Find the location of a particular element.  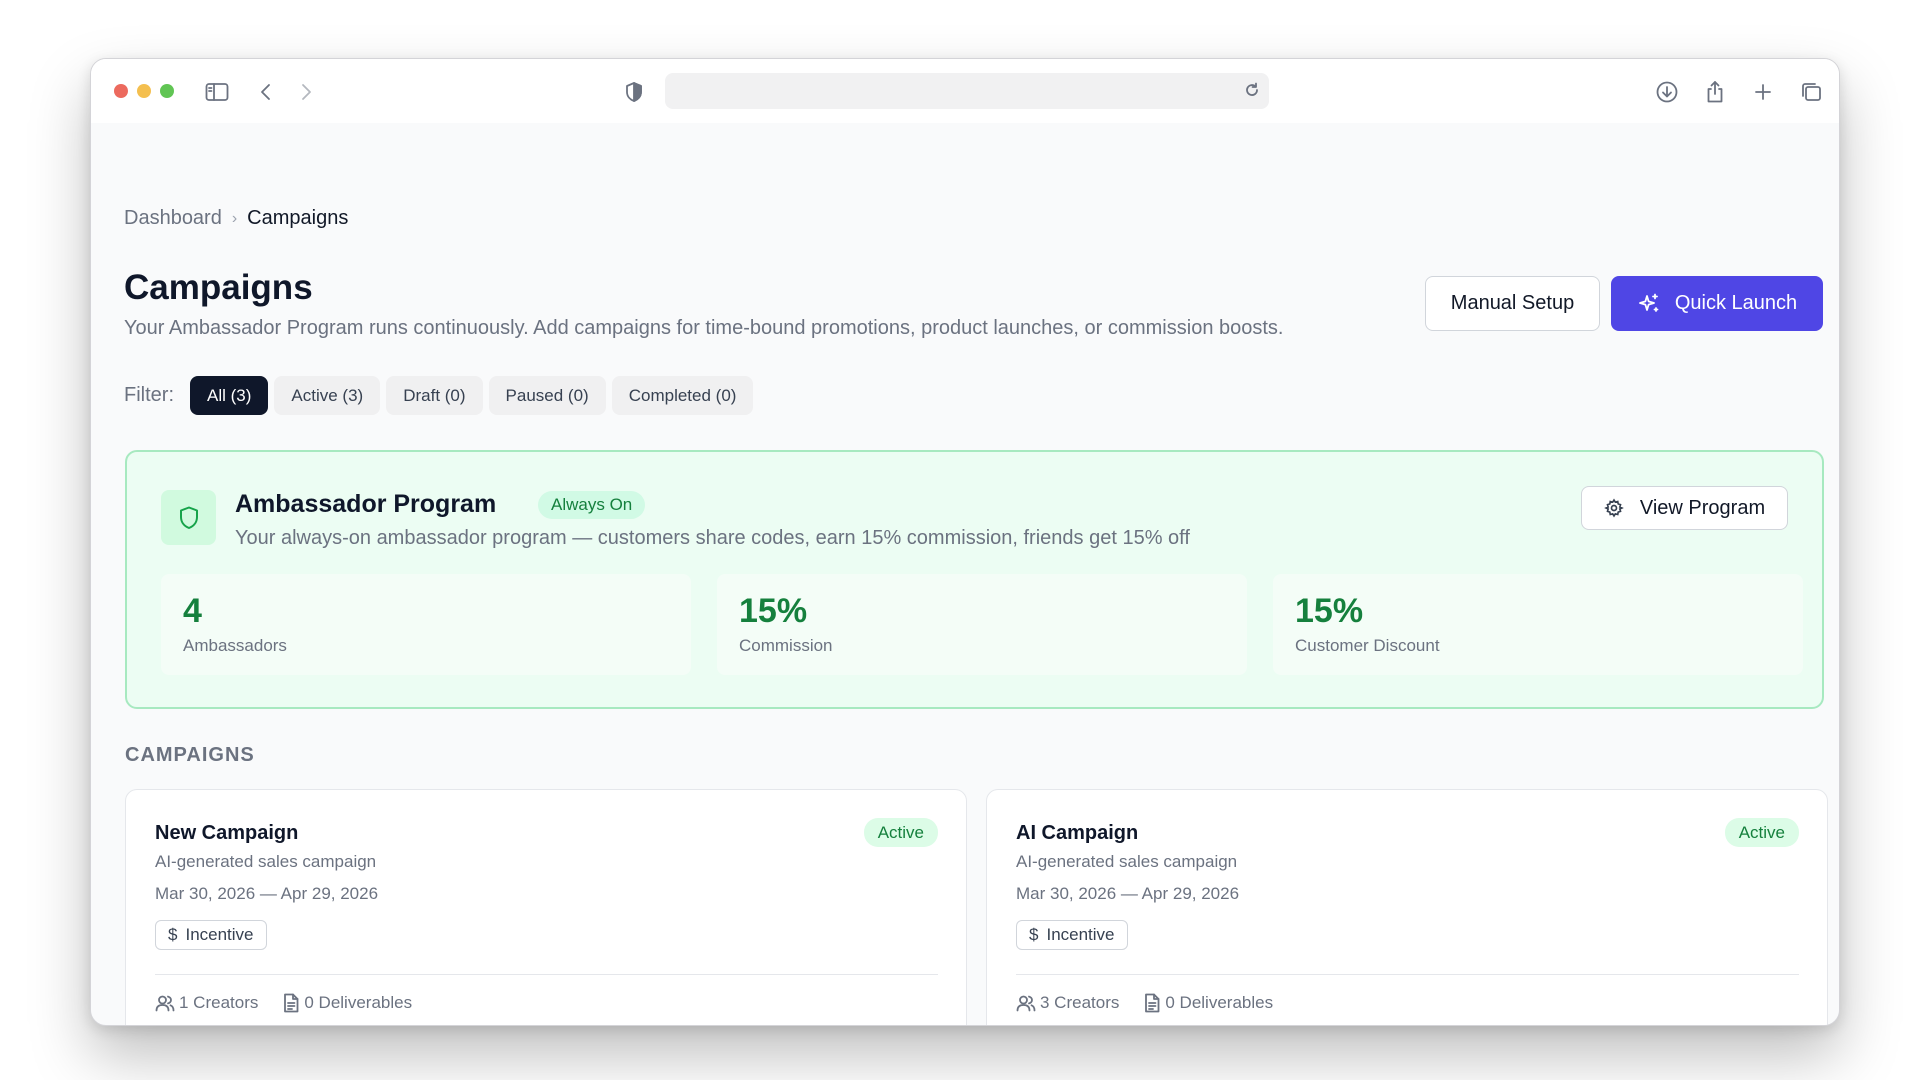

campaign-meta: 1 Creators 0 Deliverables is located at coordinates (283, 1003).